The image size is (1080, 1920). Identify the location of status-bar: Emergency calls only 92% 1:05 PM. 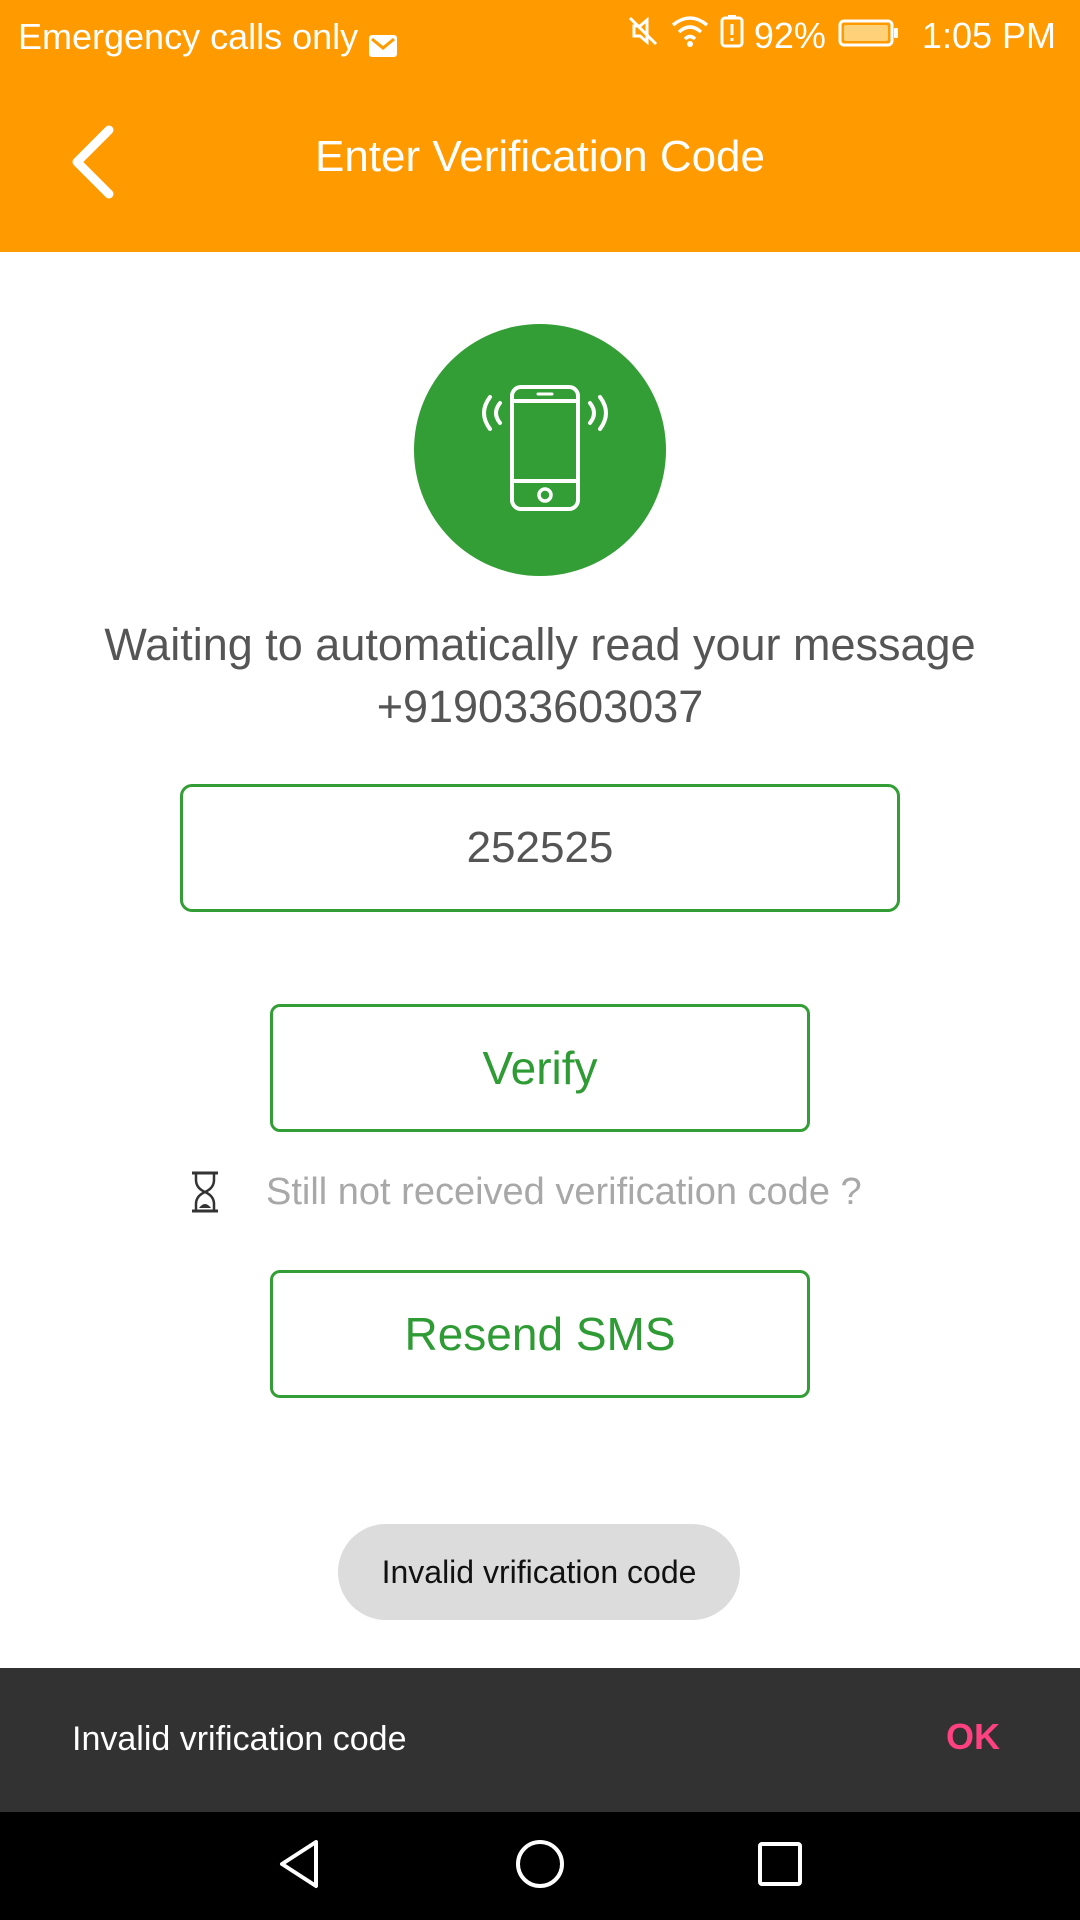
(540, 37).